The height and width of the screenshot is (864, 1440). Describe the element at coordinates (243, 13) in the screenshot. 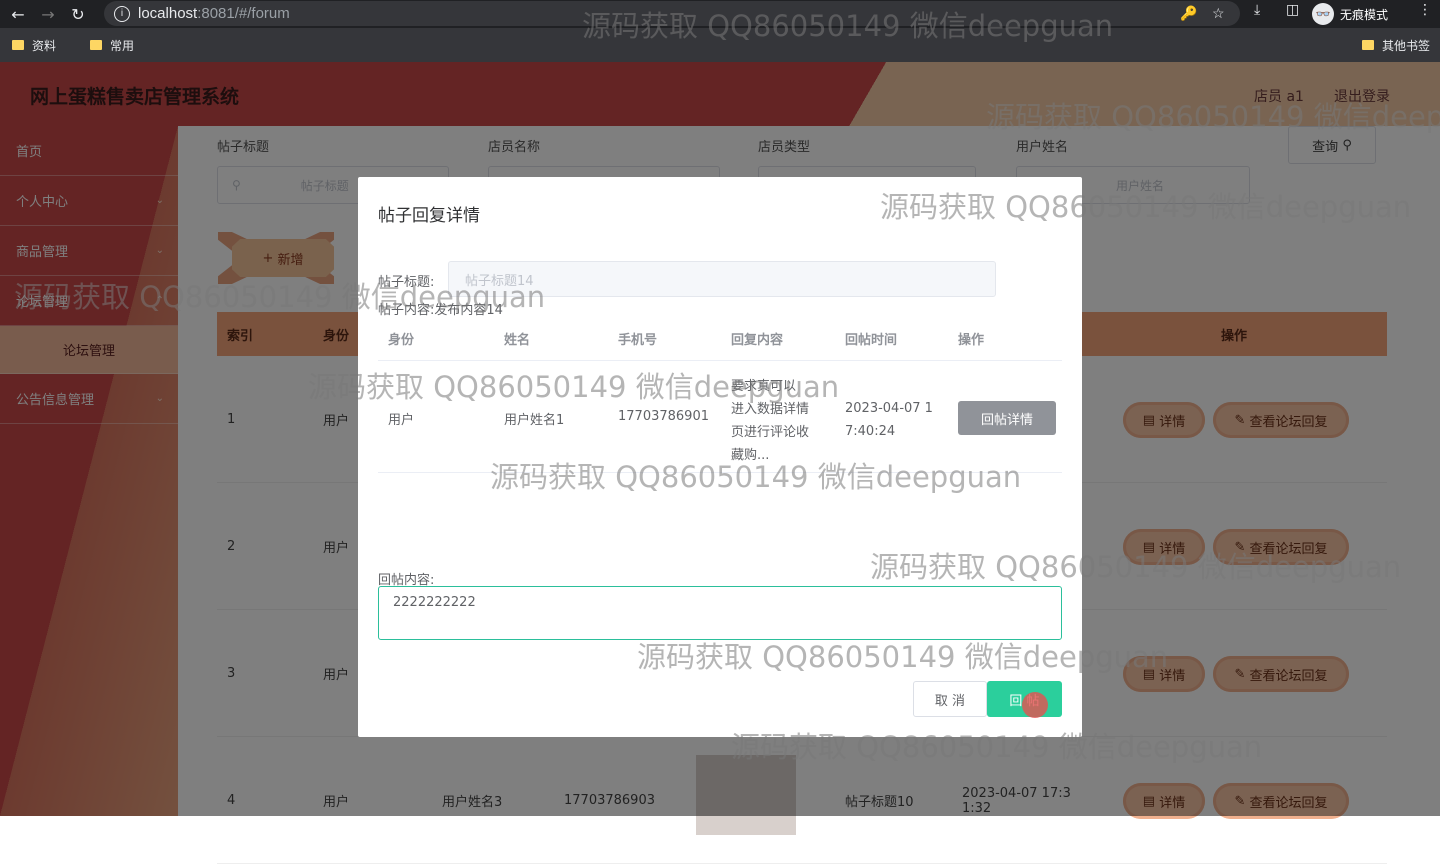

I see `url-path: :8081/#/forum` at that location.